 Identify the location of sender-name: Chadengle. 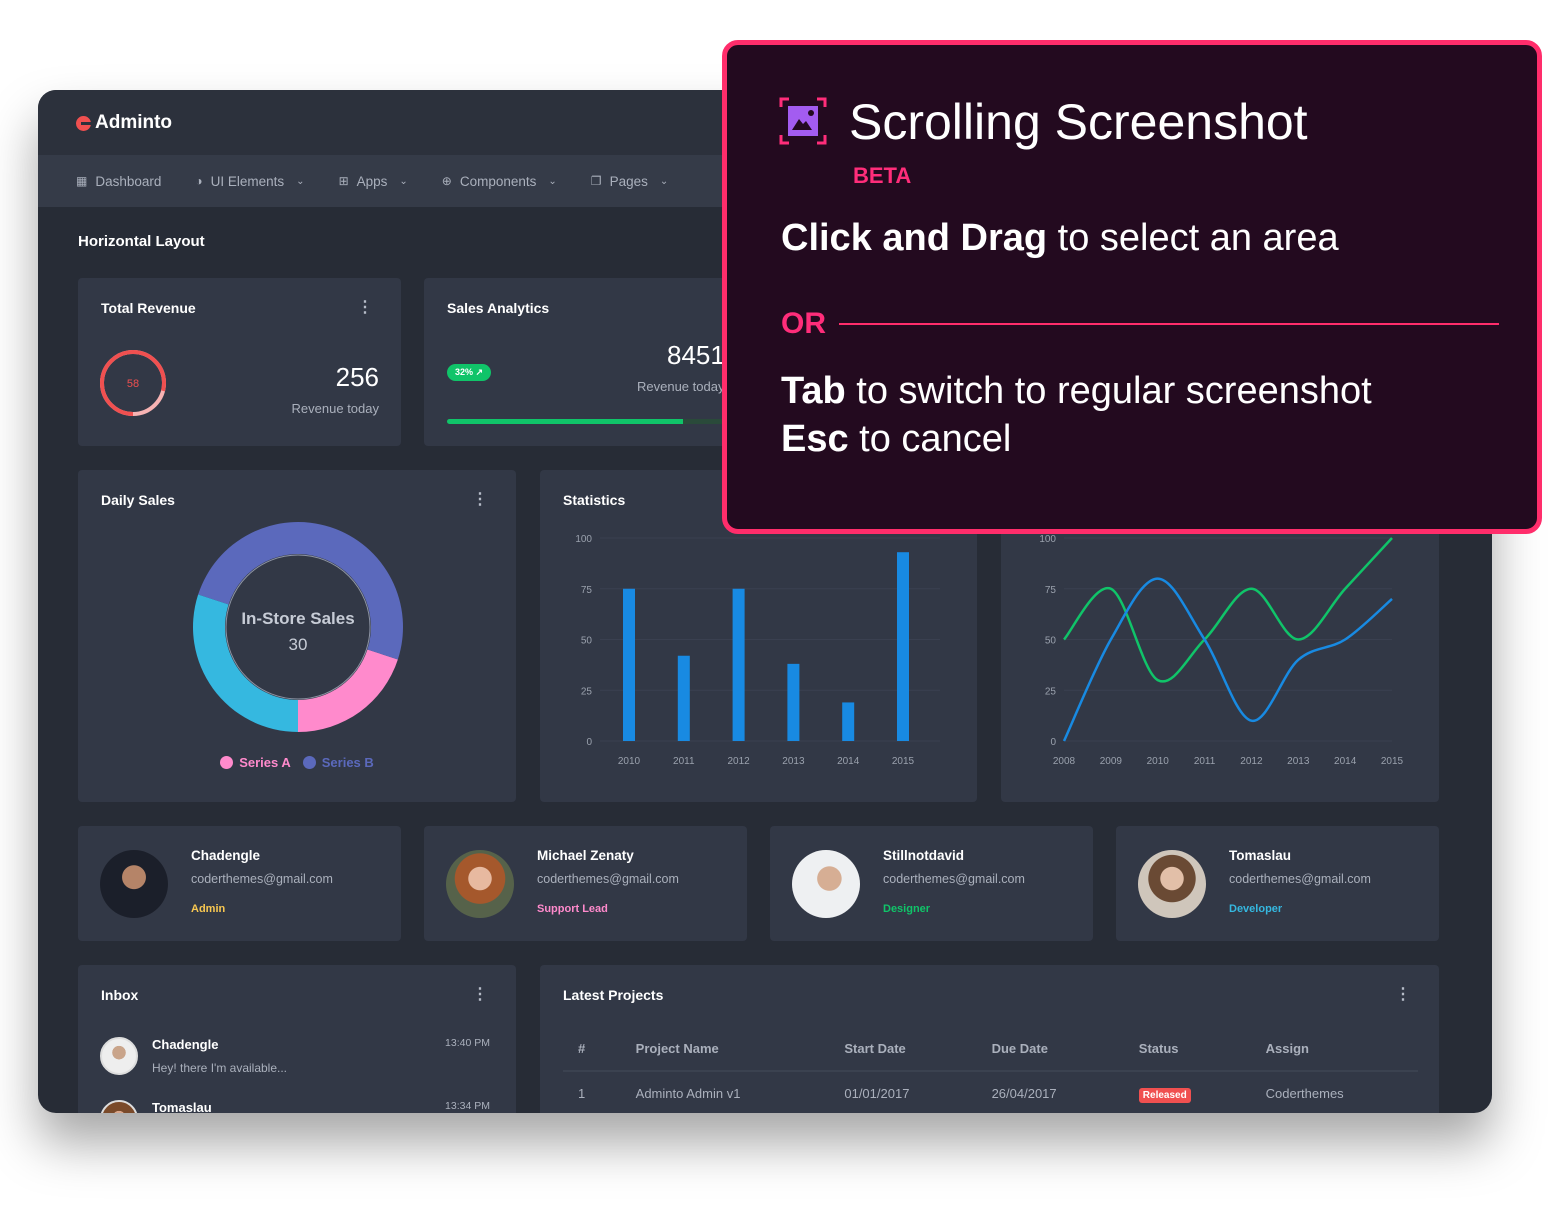
(185, 1044).